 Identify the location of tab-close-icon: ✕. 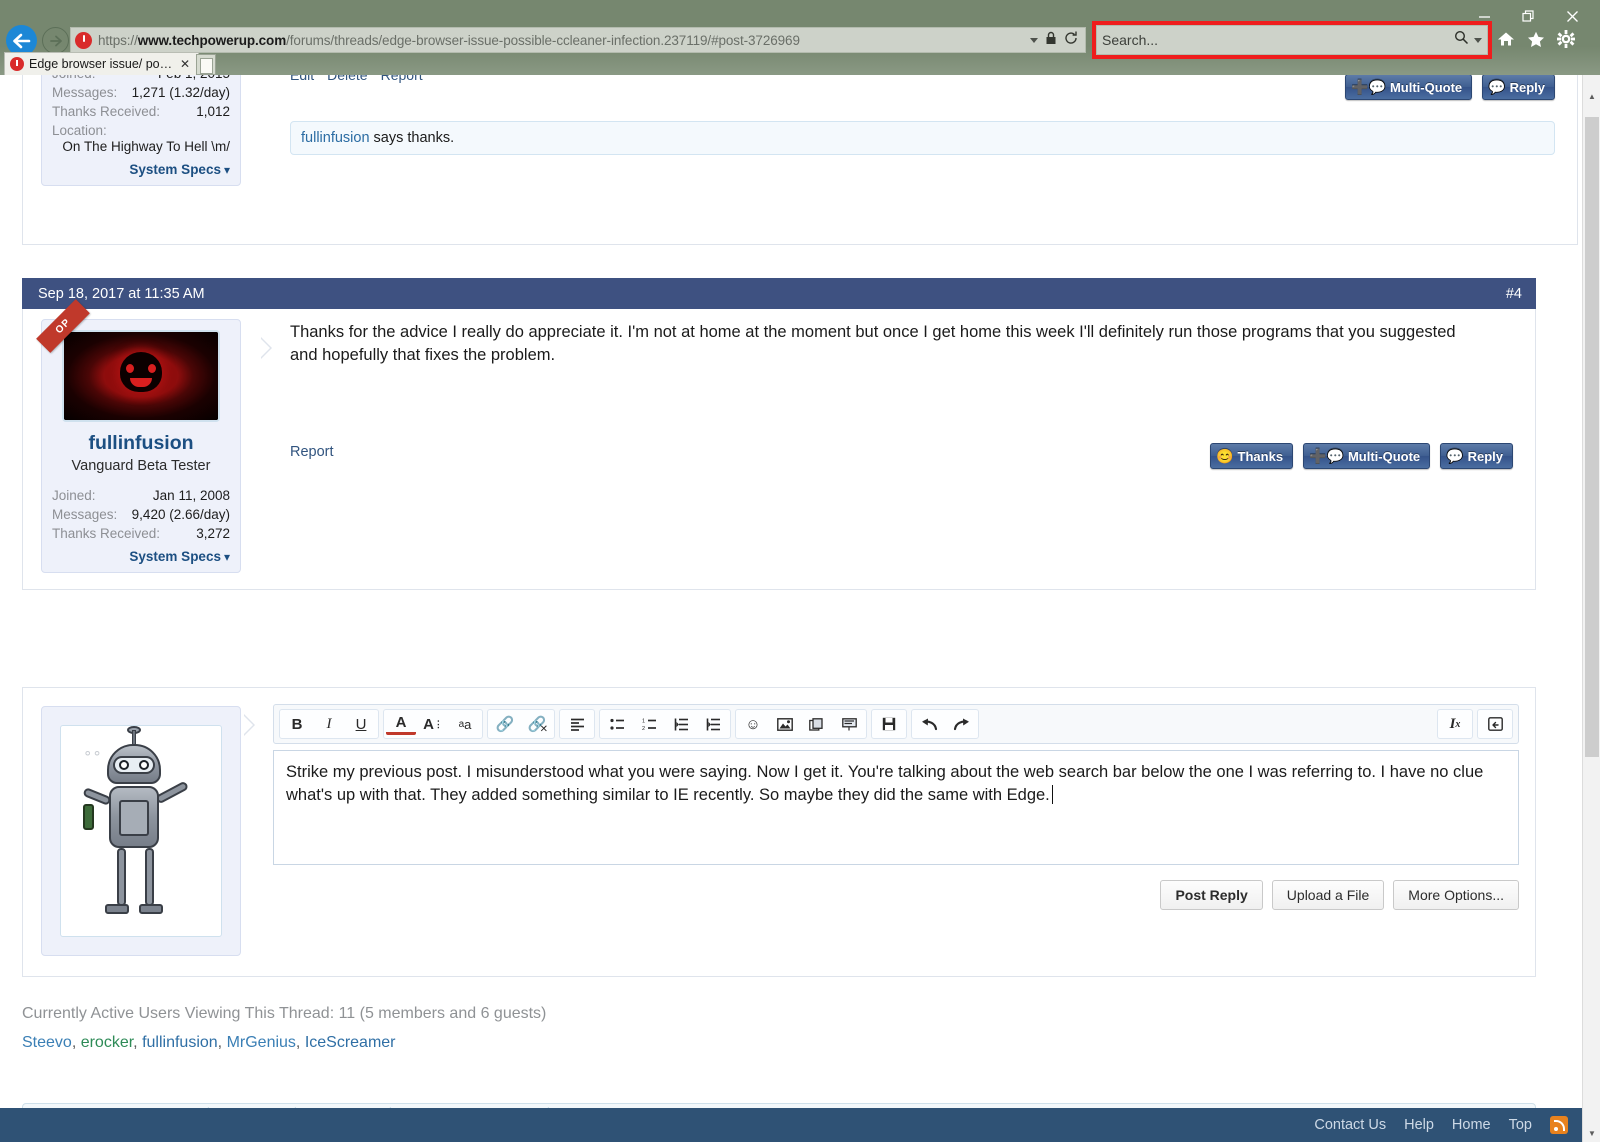
(185, 64).